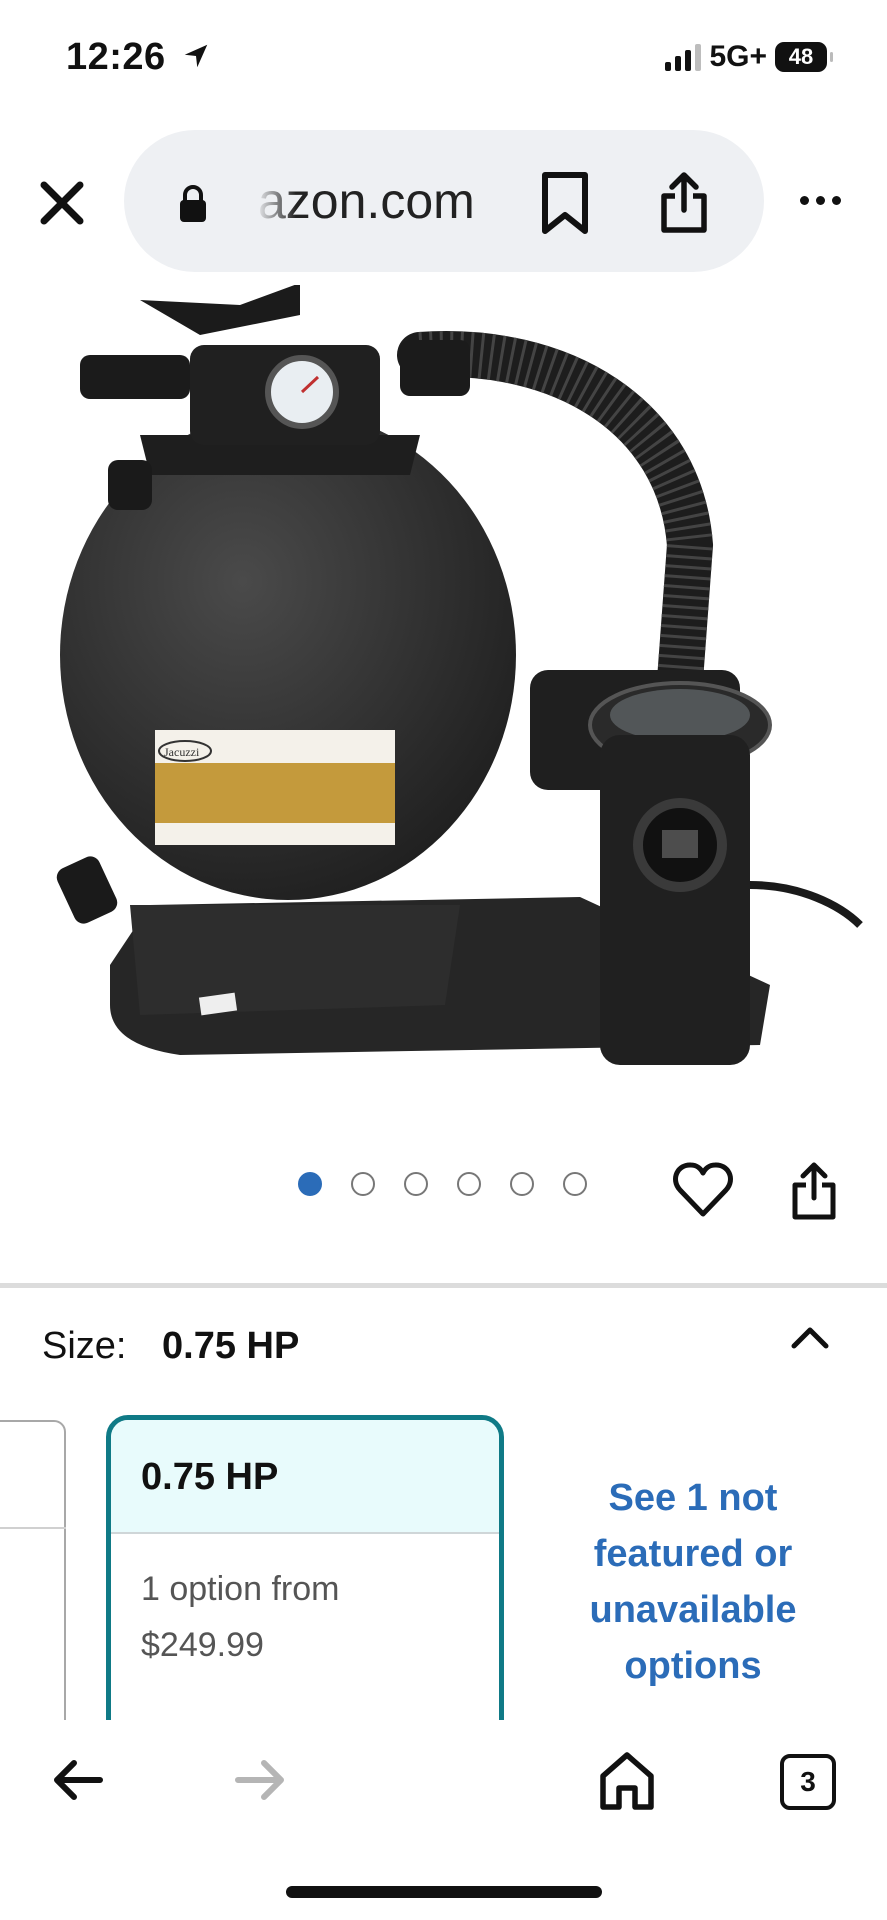 This screenshot has height=1920, width=887. I want to click on size-label: Size:, so click(84, 1346).